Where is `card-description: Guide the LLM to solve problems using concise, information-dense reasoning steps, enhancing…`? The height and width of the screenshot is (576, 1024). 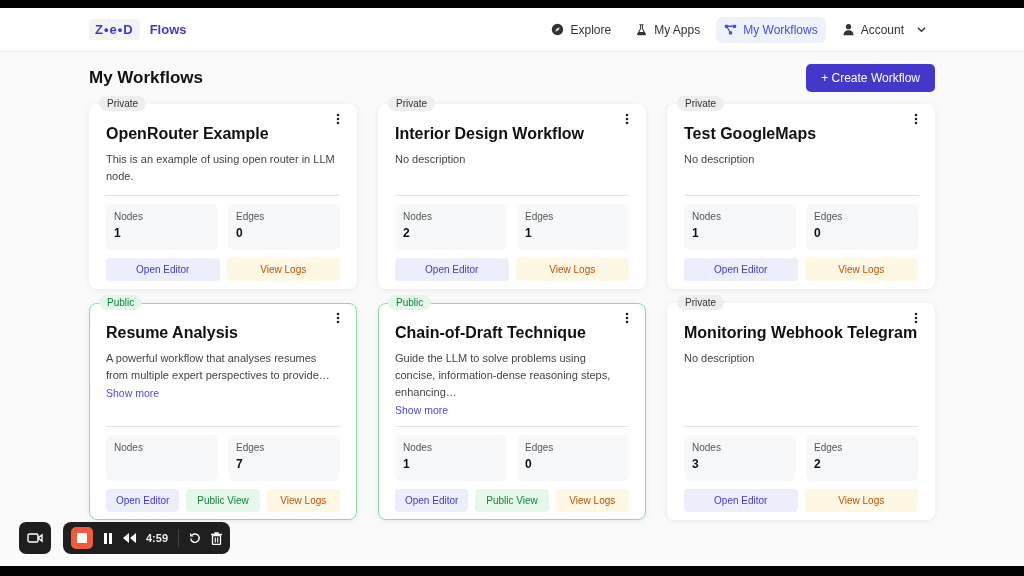
card-description: Guide the LLM to solve problems using concise, information-dense reasoning steps, enhancing… is located at coordinates (503, 375).